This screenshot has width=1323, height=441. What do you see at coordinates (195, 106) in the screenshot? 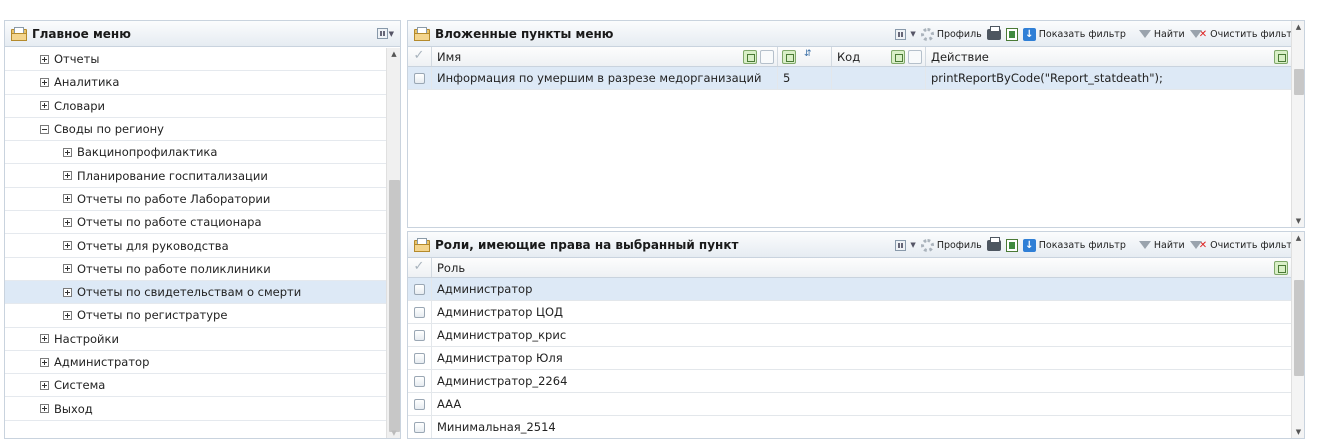
I see `tree-item: Словари` at bounding box center [195, 106].